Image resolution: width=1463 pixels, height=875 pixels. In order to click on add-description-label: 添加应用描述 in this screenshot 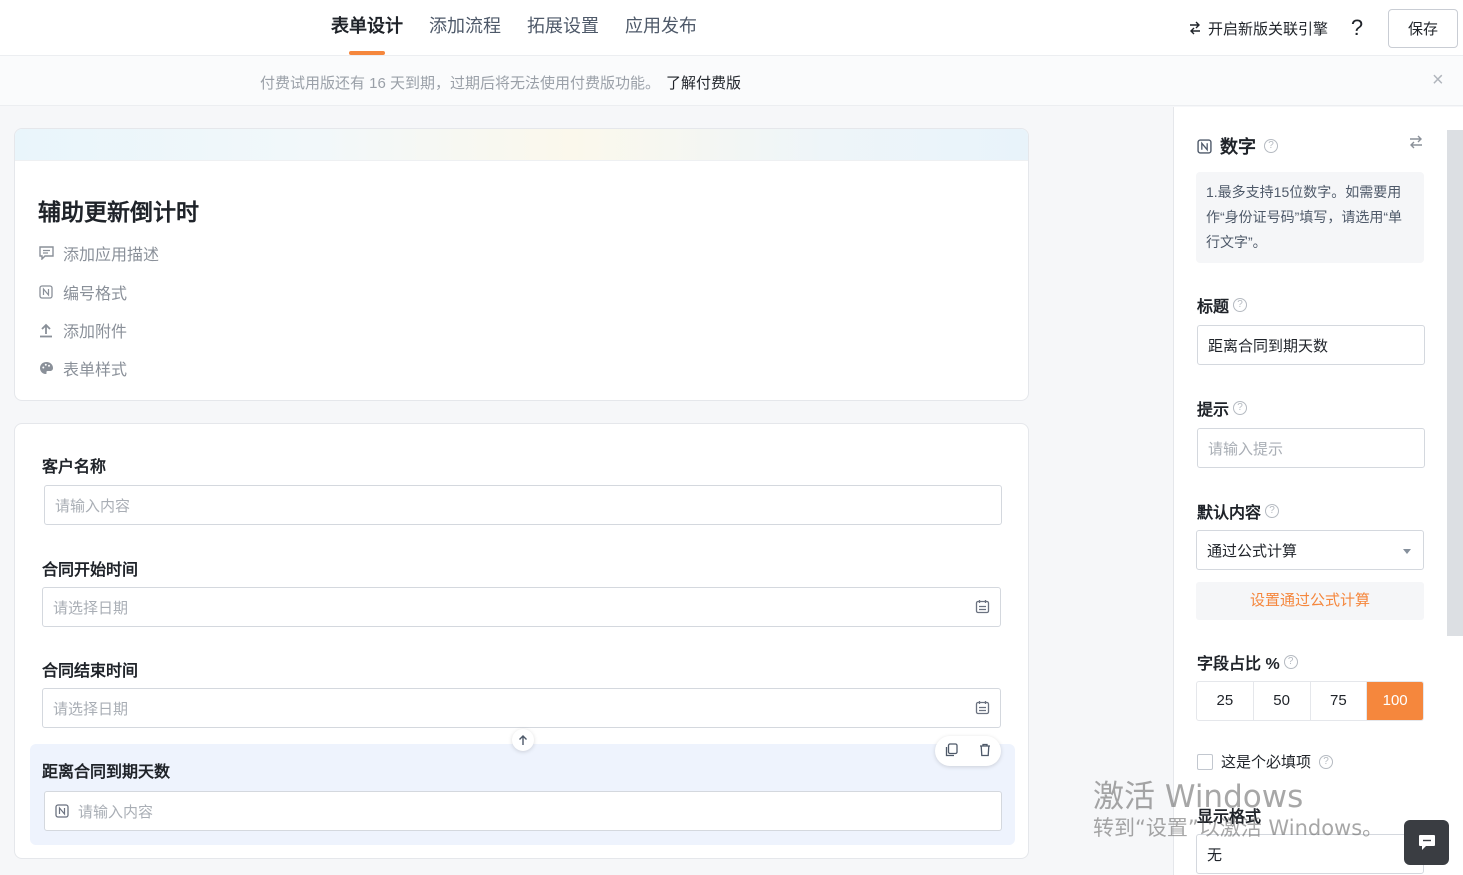, I will do `click(111, 255)`.